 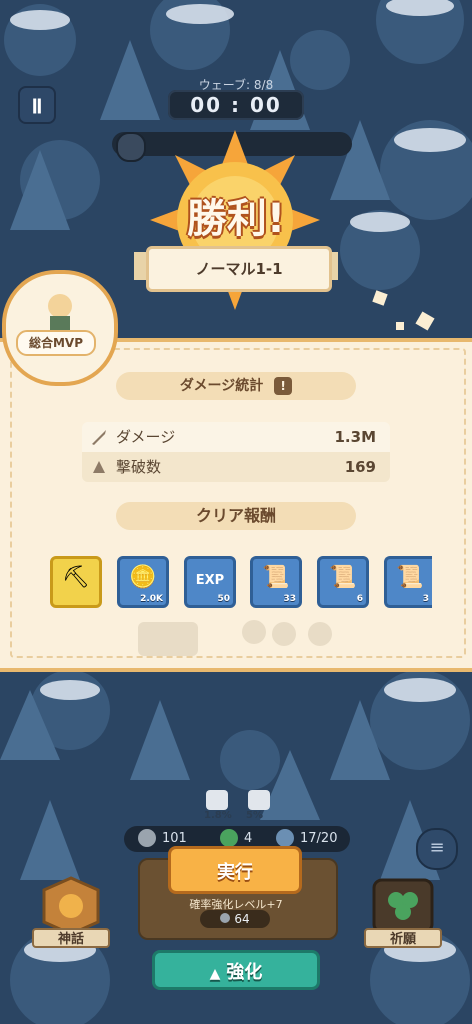 I want to click on victory-title: 勝利!, so click(x=236, y=219).